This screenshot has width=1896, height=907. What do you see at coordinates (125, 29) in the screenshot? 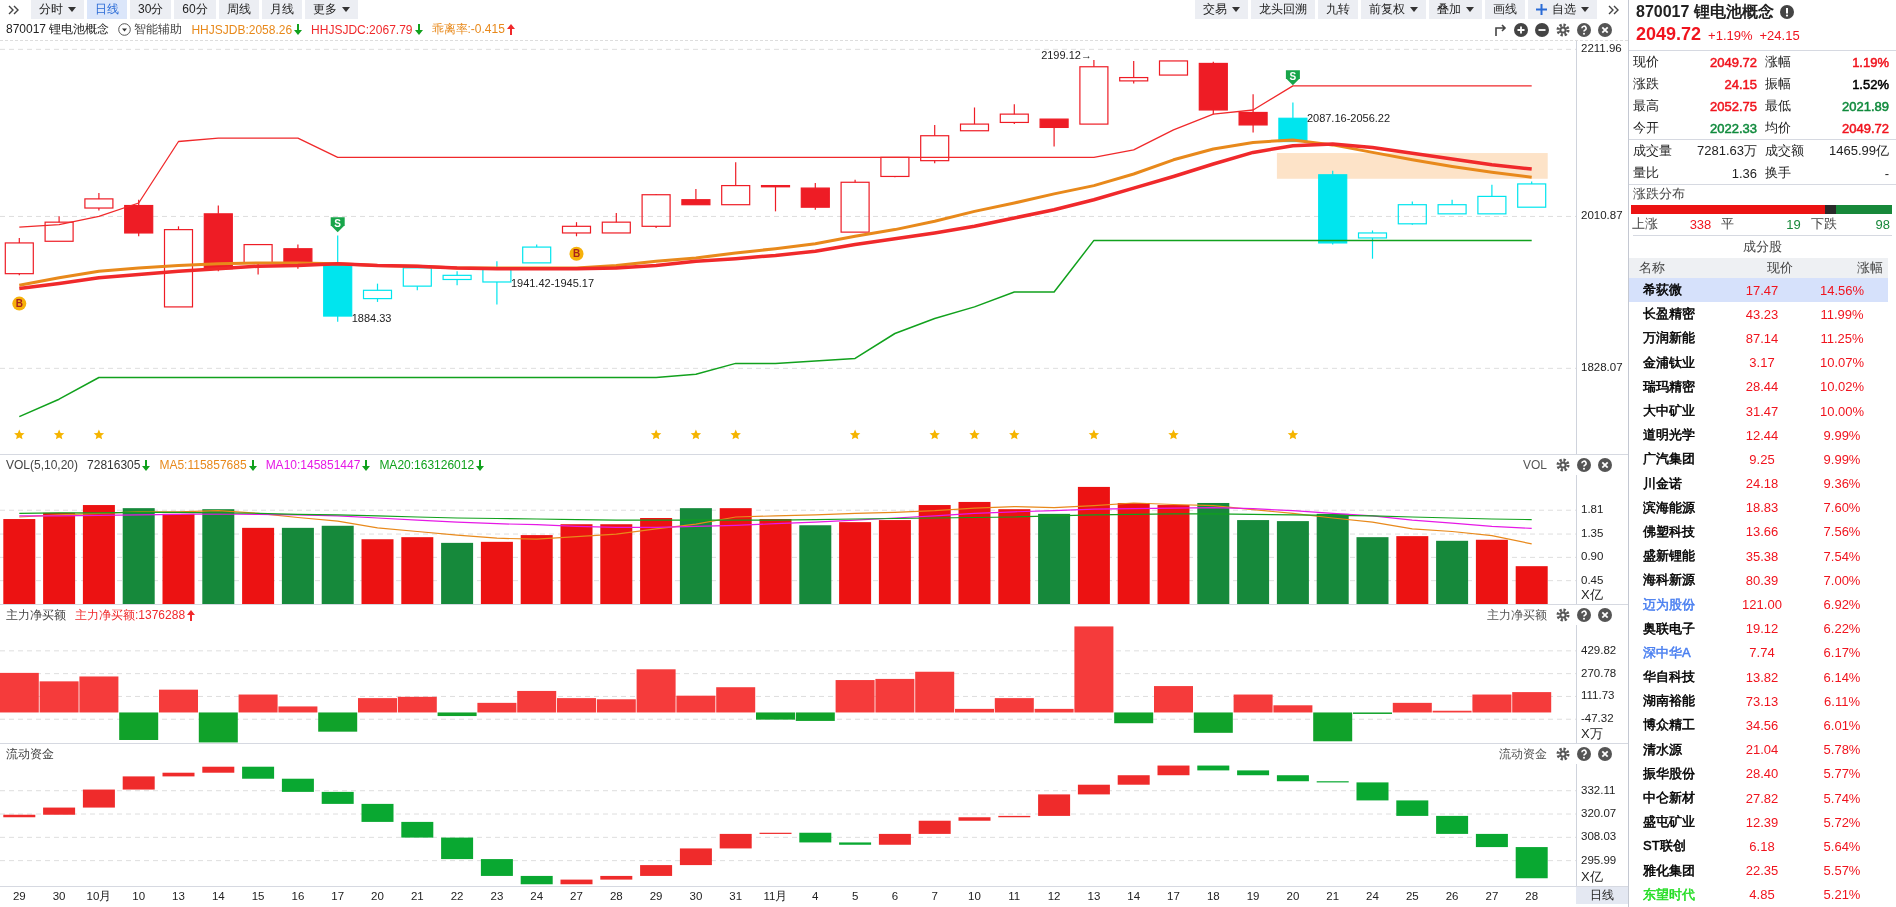
I see `dropdown-circle-icon` at bounding box center [125, 29].